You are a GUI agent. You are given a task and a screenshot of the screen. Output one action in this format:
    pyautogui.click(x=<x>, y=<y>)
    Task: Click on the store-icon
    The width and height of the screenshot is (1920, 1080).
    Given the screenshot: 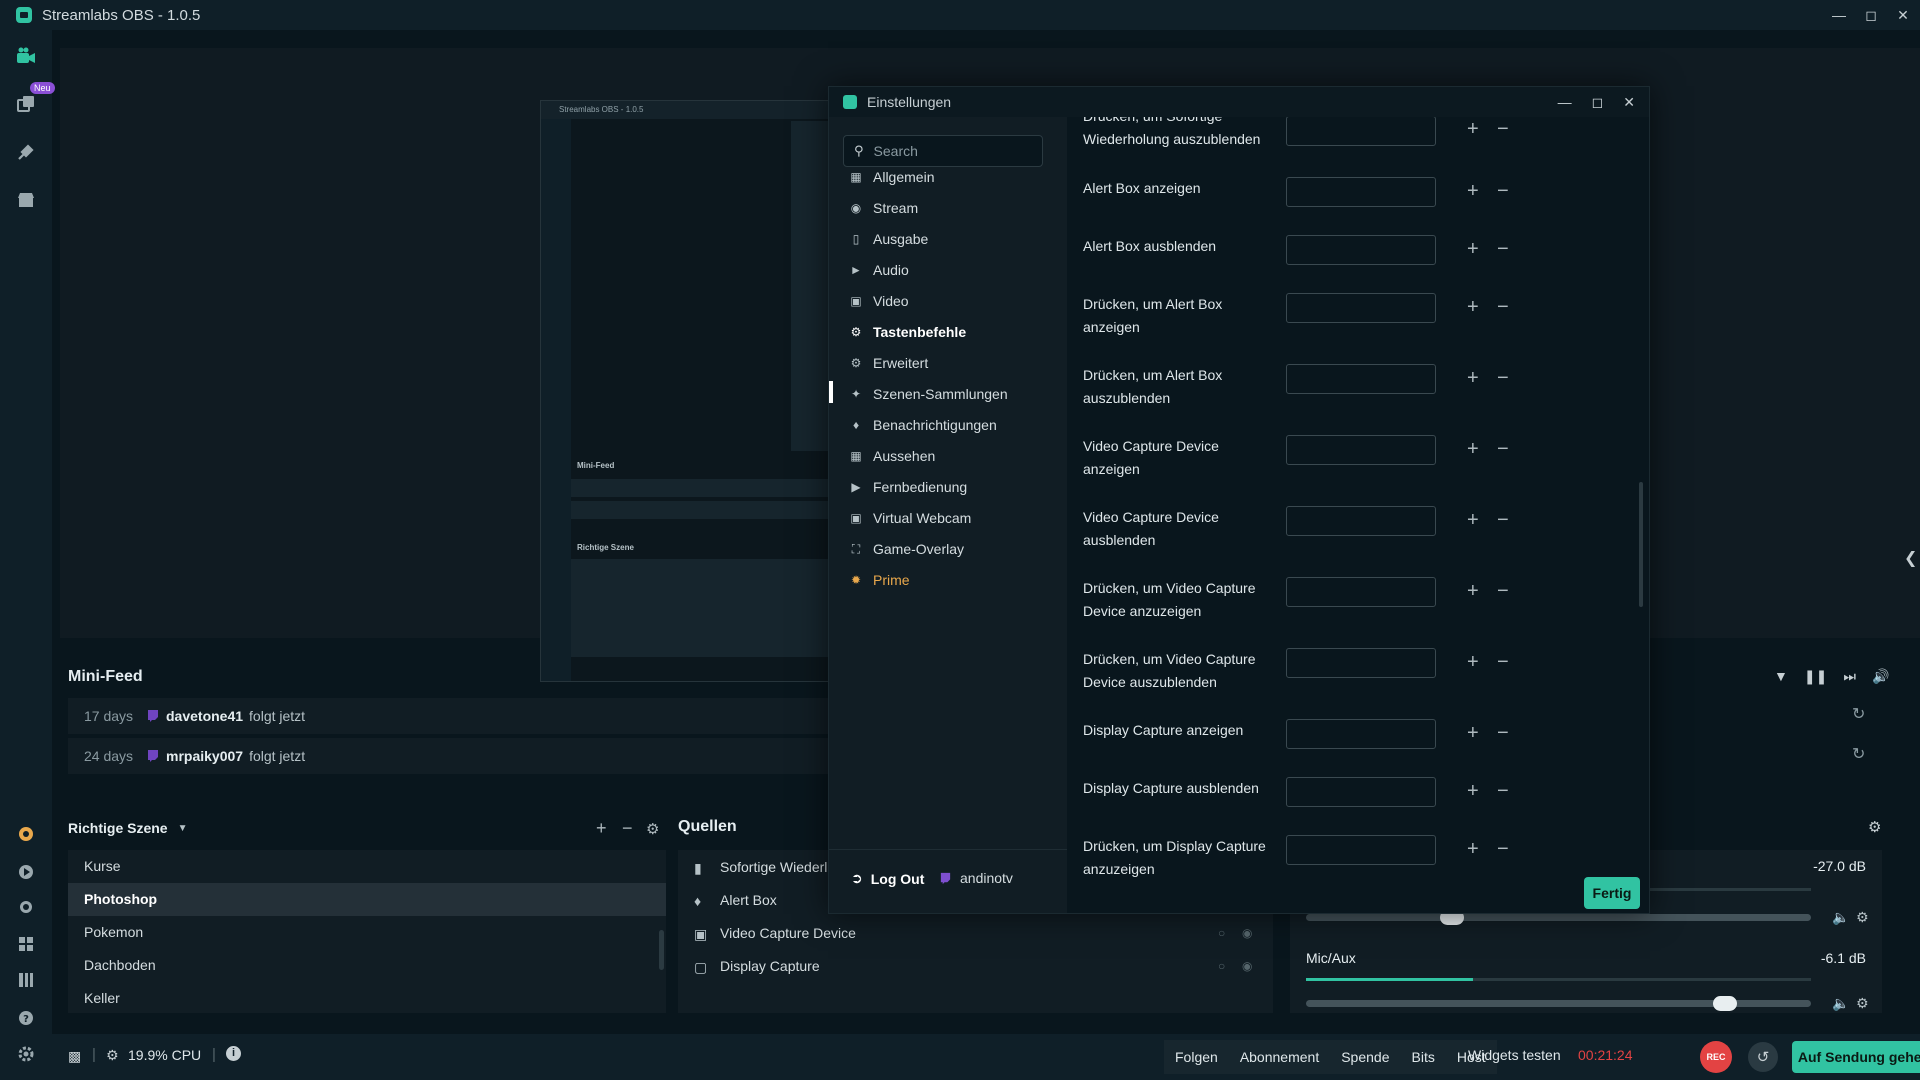 What is the action you would take?
    pyautogui.click(x=26, y=200)
    